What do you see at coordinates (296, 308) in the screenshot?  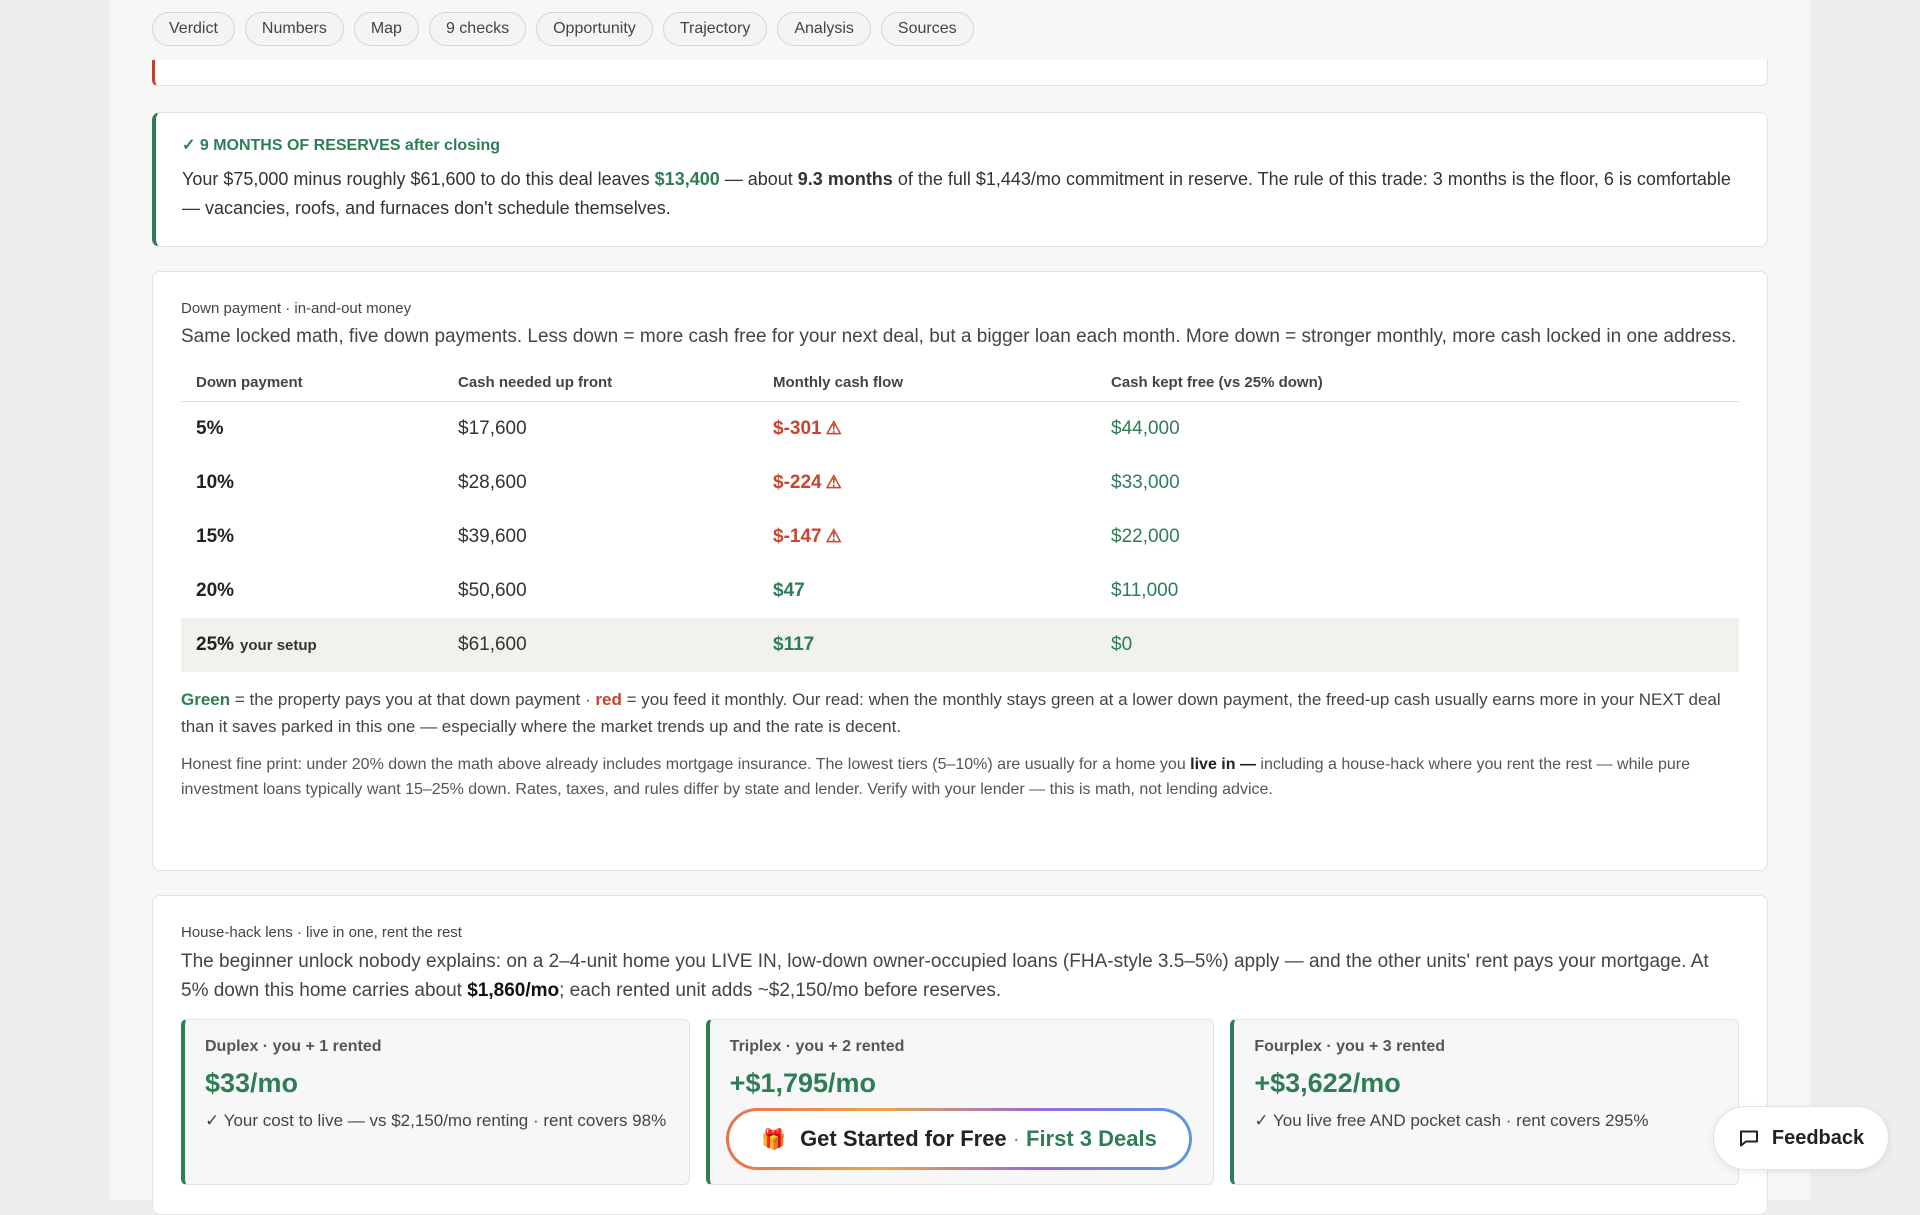 I see `down-payment-eyebrow: Down payment · in-and-out money` at bounding box center [296, 308].